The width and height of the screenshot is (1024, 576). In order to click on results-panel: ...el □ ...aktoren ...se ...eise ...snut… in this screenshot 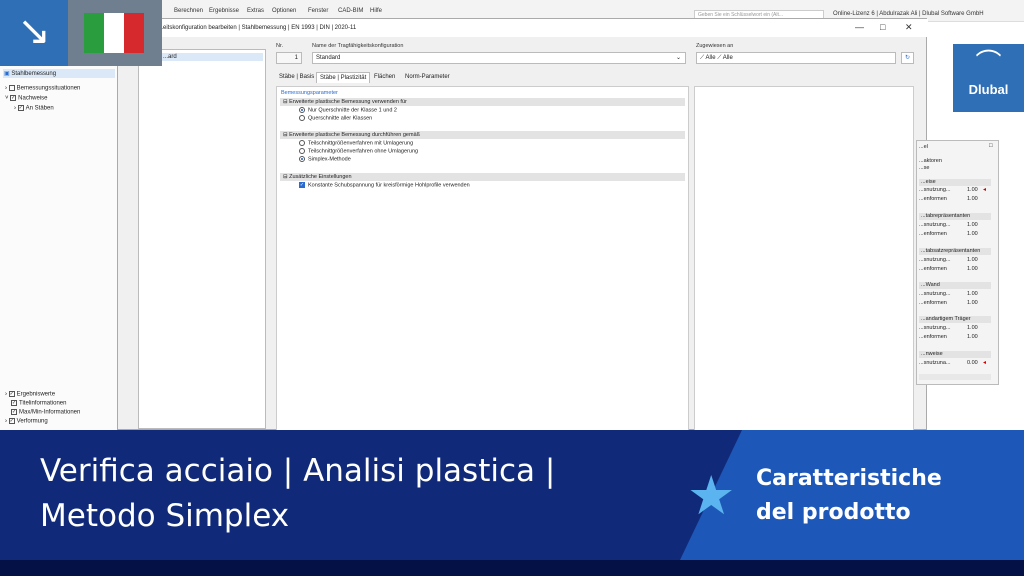, I will do `click(957, 262)`.